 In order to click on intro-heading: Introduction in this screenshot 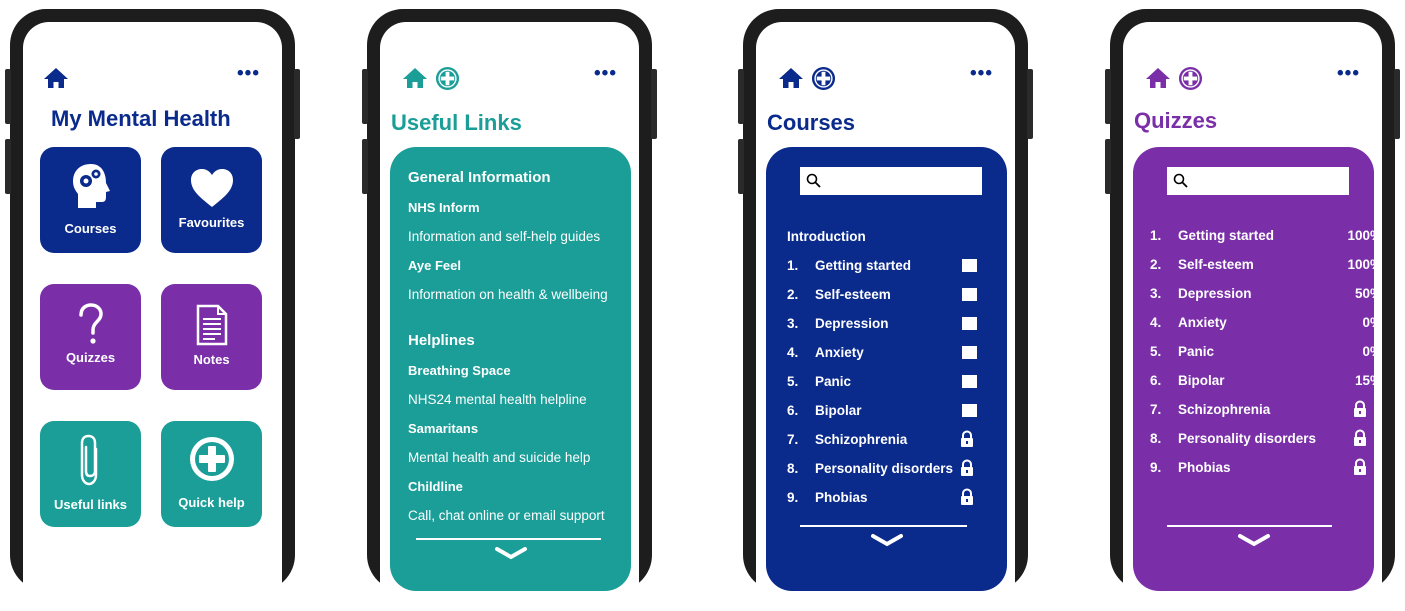, I will do `click(826, 236)`.